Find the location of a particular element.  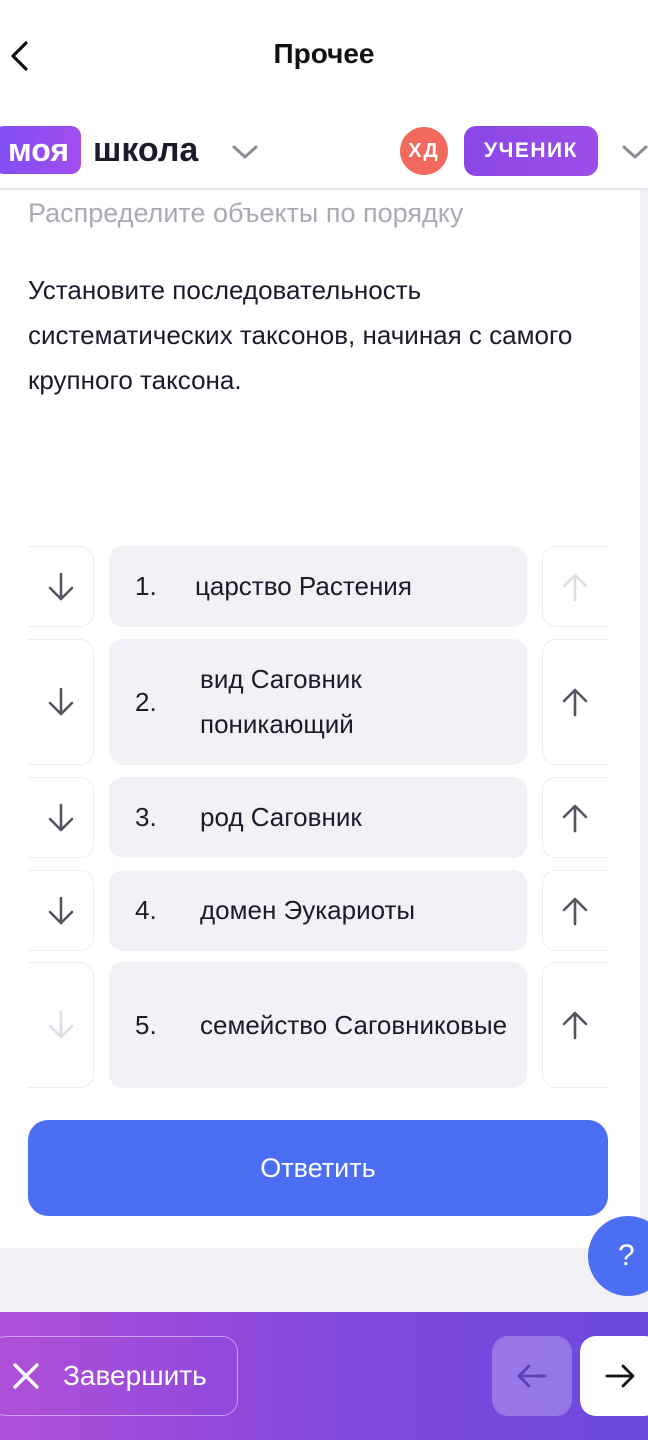

item-number: 1. is located at coordinates (146, 586).